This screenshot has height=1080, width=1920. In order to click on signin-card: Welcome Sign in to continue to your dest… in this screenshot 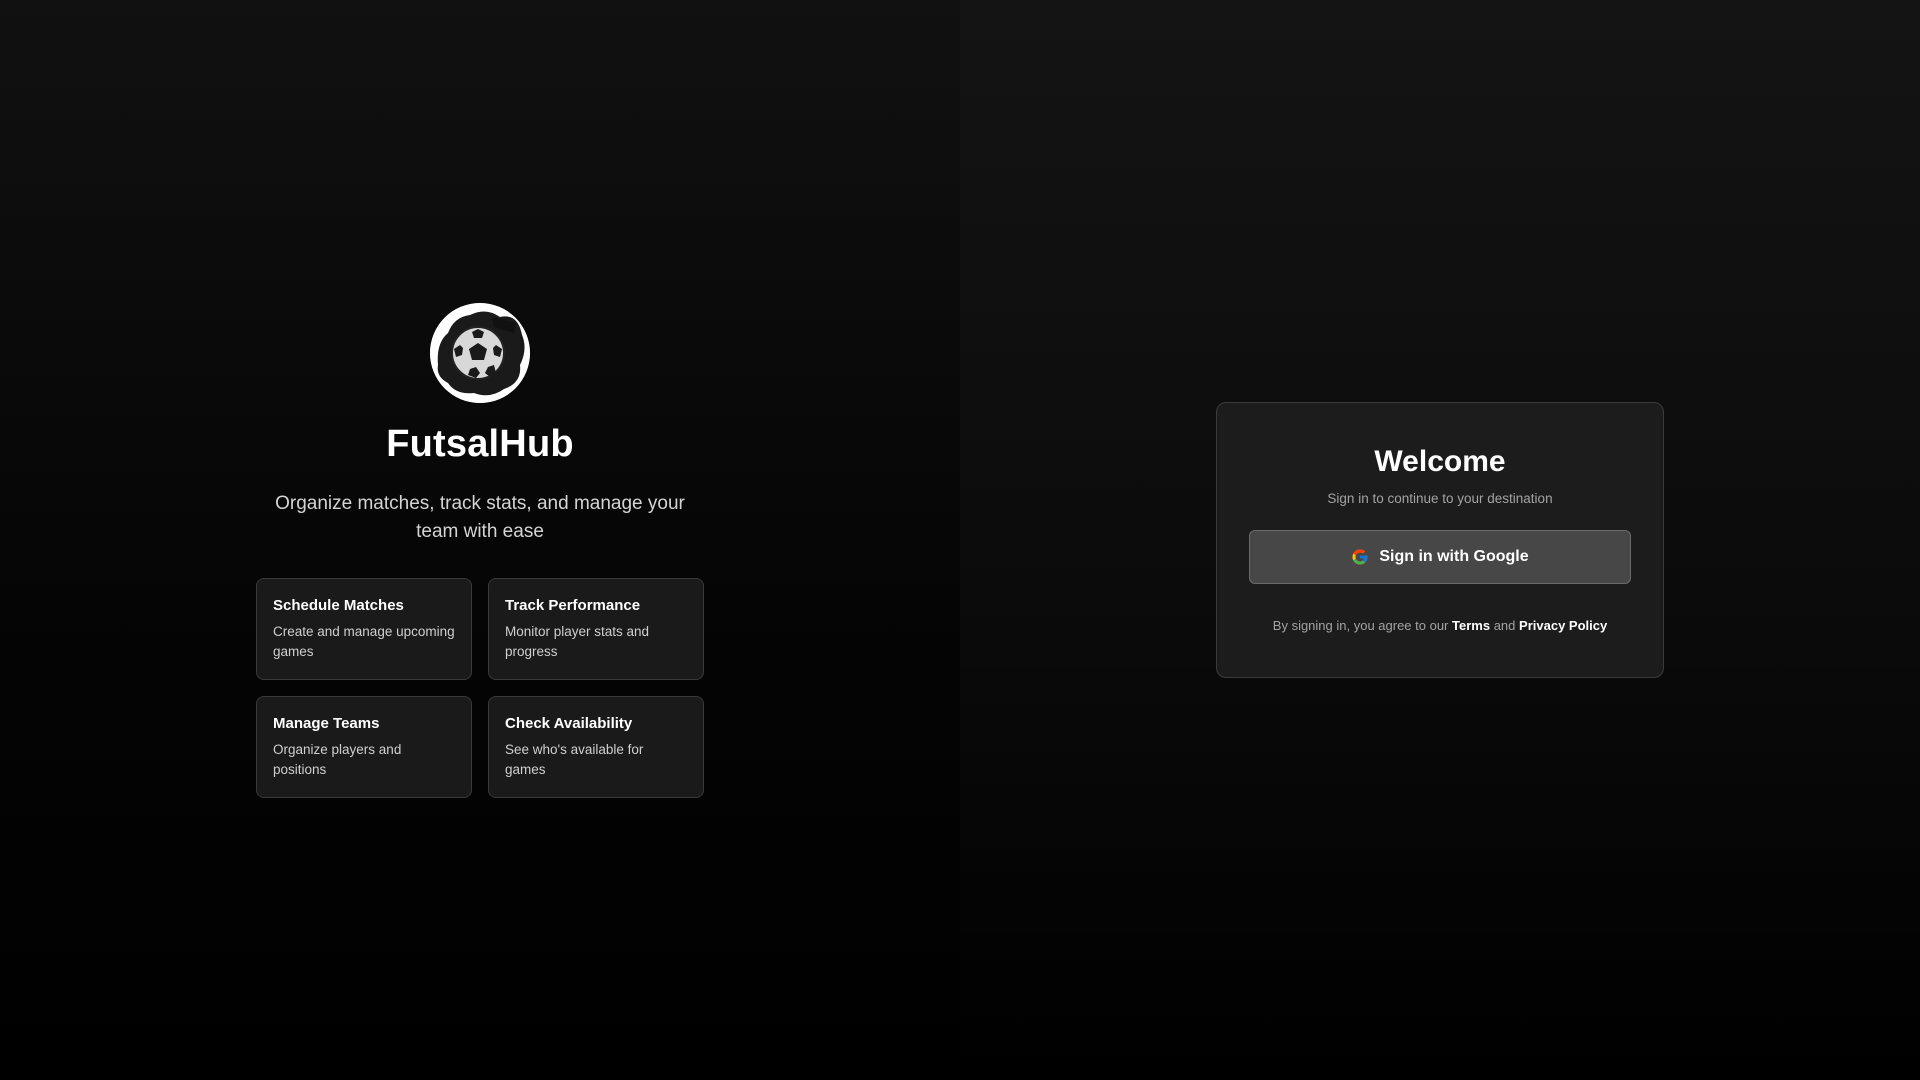, I will do `click(1440, 540)`.